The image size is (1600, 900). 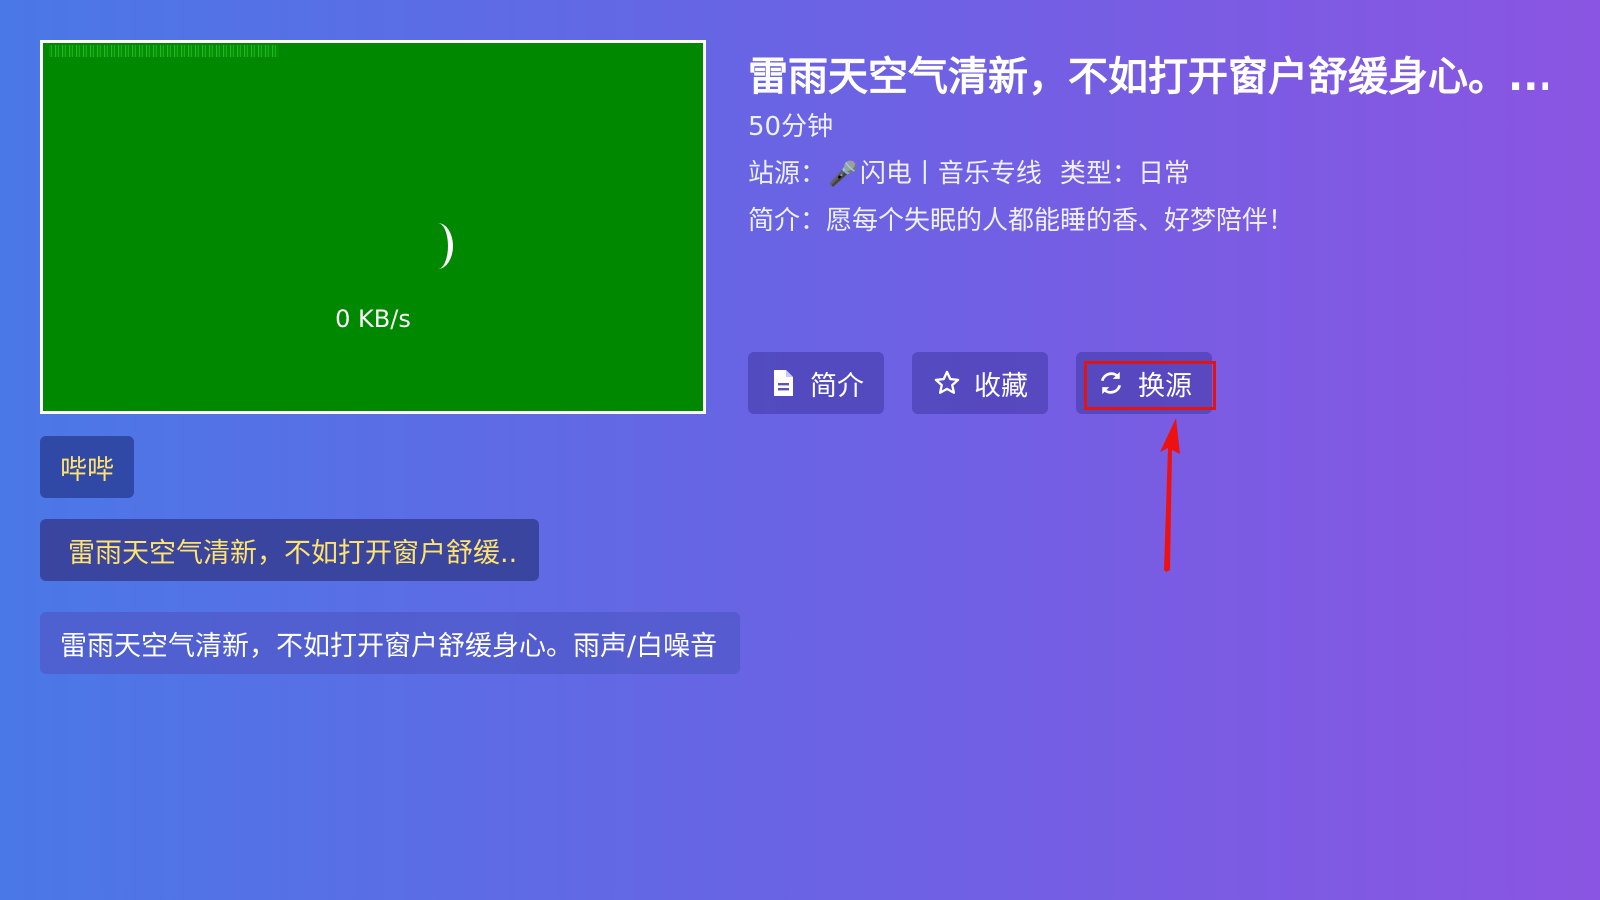 I want to click on source-type-line: 站源：🎤闪电丨音乐专线 类型：日常, so click(x=969, y=171).